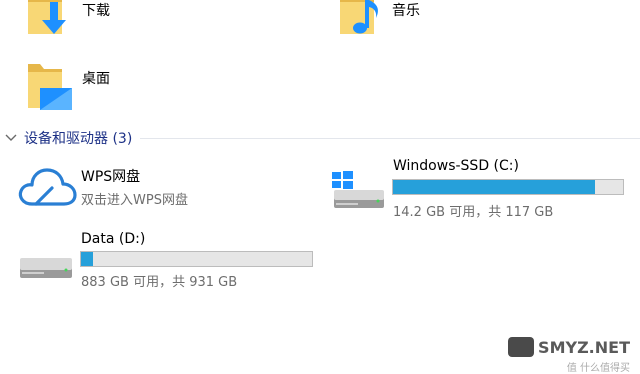 The width and height of the screenshot is (640, 374). I want to click on devices-section-header: 设备和驱动器 (3), so click(68, 138).